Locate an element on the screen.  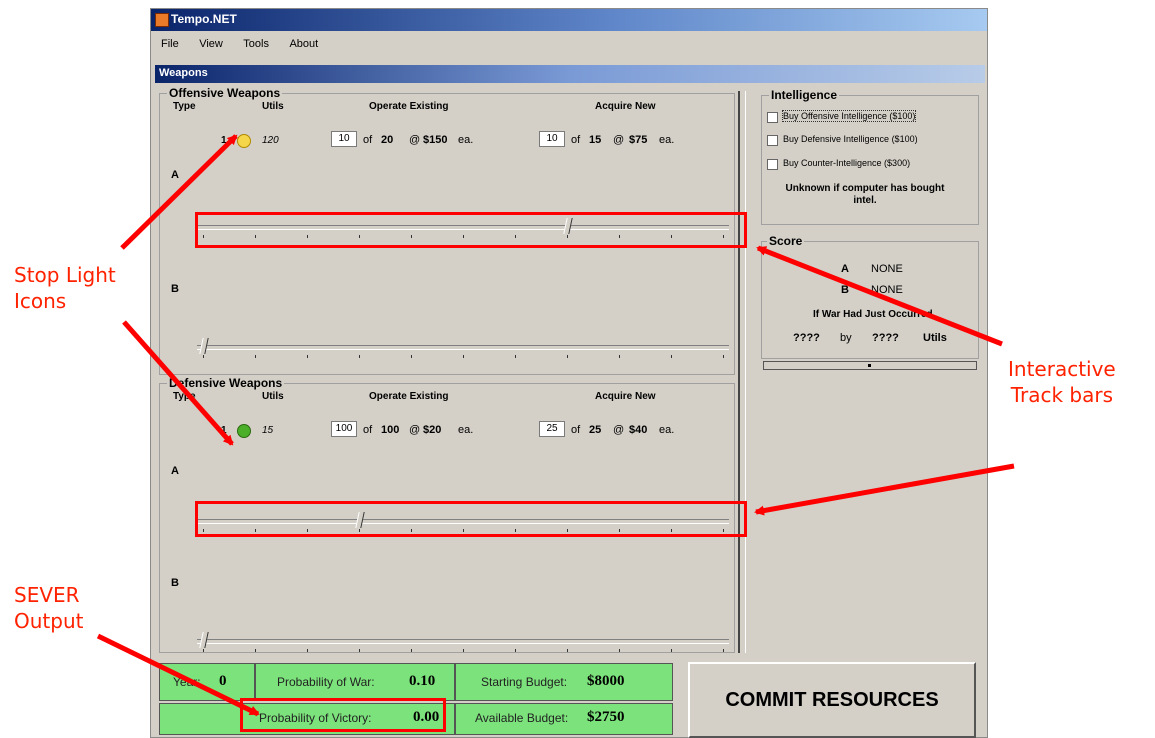
callout-line: Icons is located at coordinates (40, 301).